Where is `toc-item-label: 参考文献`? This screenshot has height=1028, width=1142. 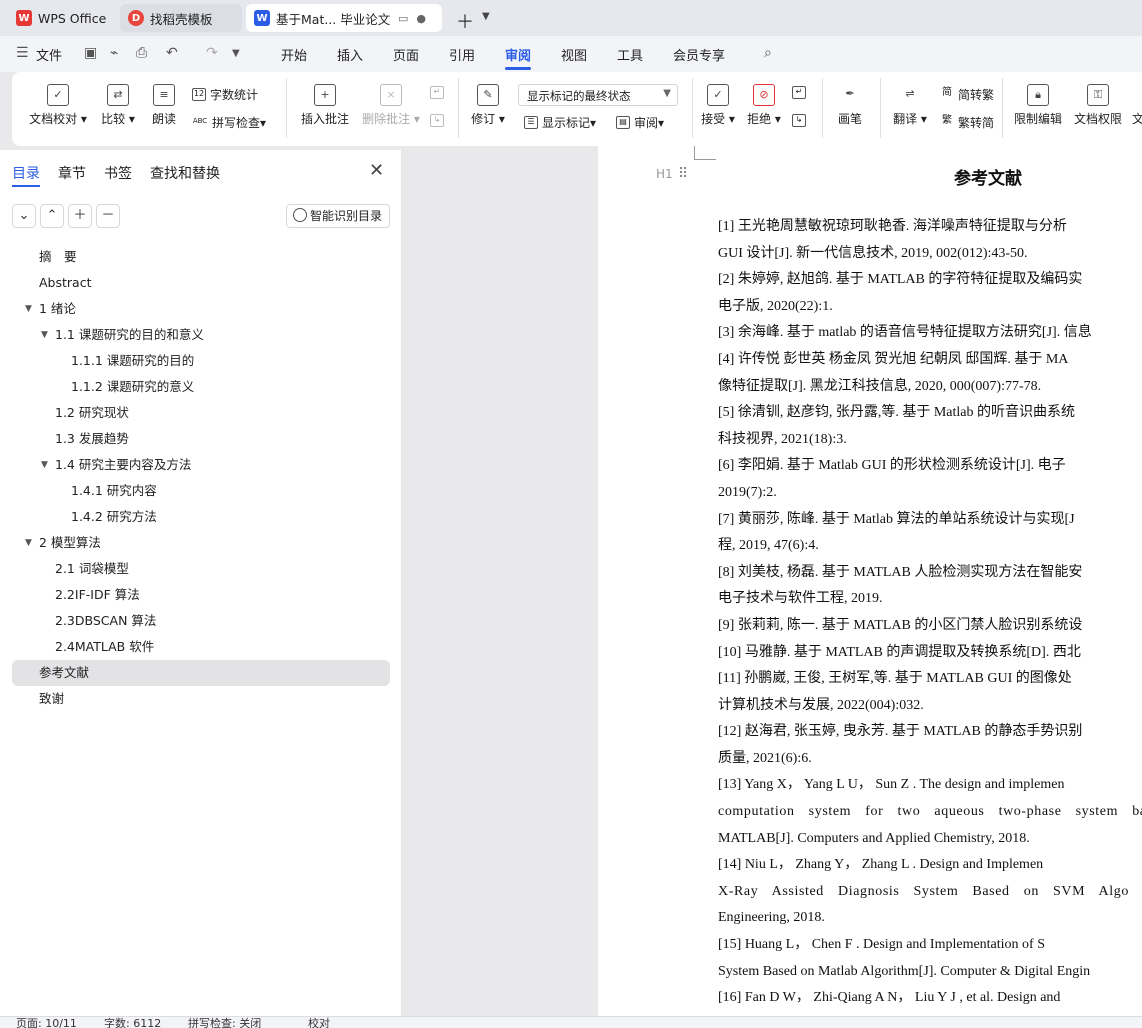
toc-item-label: 参考文献 is located at coordinates (64, 672).